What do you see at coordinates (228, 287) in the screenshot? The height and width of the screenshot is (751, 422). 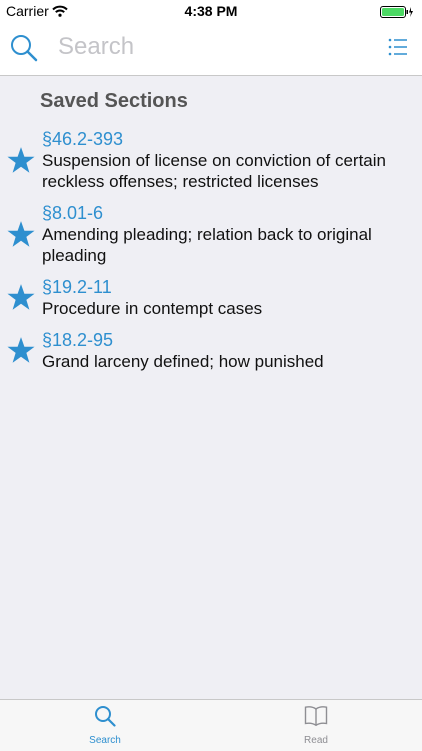 I see `section-code: §19.2-11` at bounding box center [228, 287].